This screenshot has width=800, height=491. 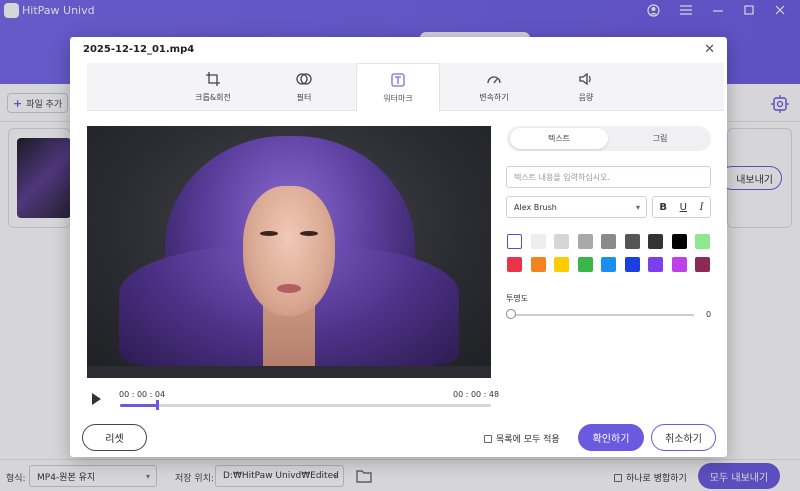 I want to click on play-icon, so click(x=96, y=399).